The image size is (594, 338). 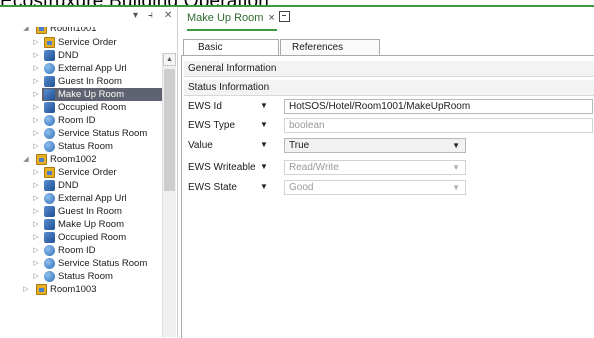 I want to click on tree-scrollbar: ▲, so click(x=169, y=195).